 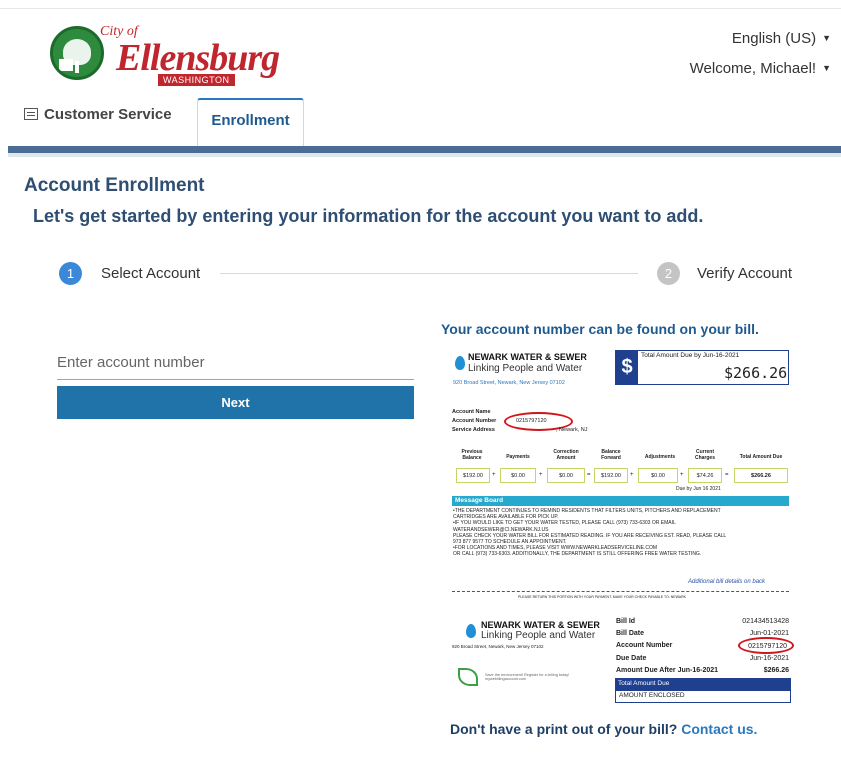 I want to click on col-balance-forward: Balance Forward, so click(x=611, y=455).